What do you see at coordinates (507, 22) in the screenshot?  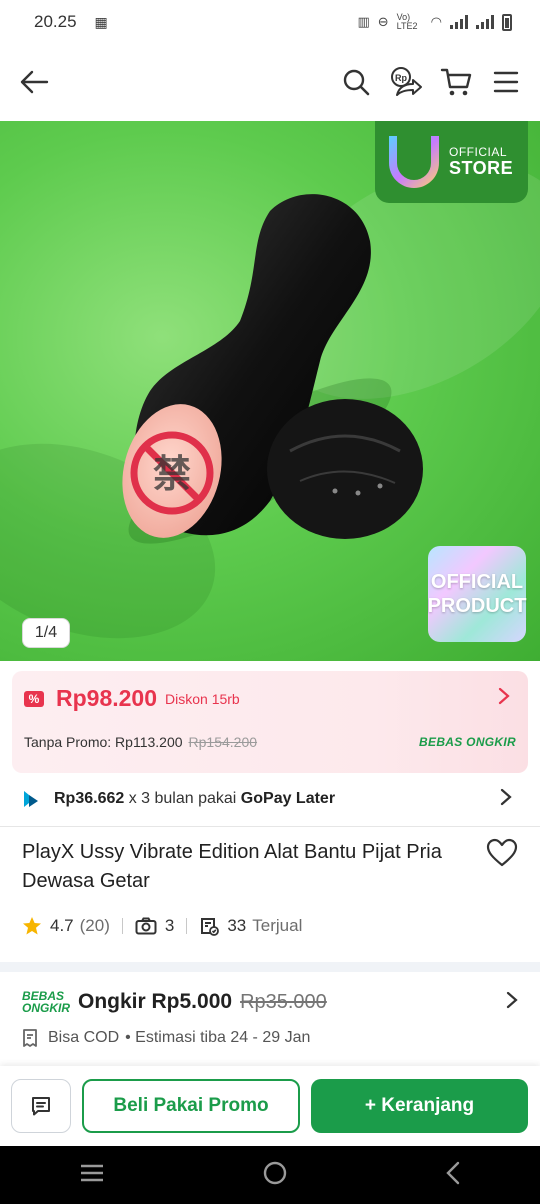 I see `battery-icon` at bounding box center [507, 22].